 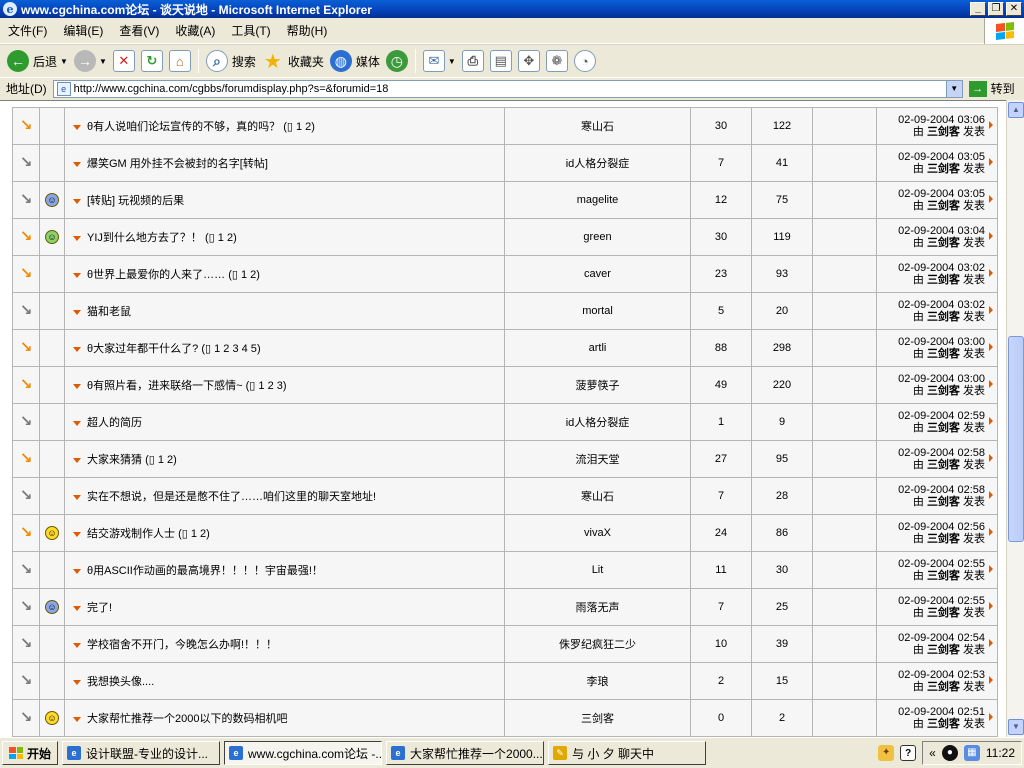 I want to click on thread-author: caver, so click(x=597, y=274).